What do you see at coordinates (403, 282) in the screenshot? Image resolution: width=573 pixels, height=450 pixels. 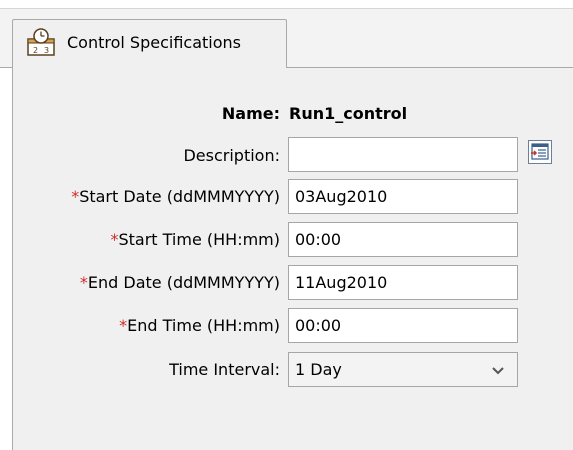 I see `end-date-input` at bounding box center [403, 282].